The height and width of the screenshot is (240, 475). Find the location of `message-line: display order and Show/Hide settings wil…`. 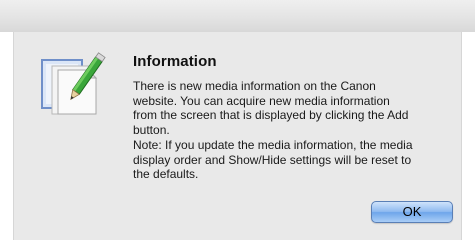

message-line: display order and Show/Hide settings wil… is located at coordinates (272, 159).